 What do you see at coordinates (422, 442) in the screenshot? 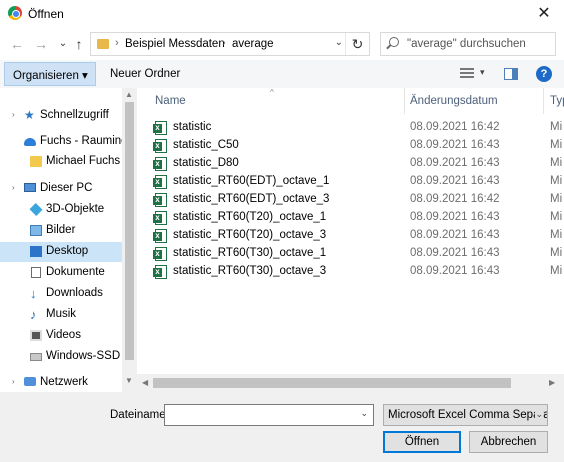
I see `open-button: Öffnen` at bounding box center [422, 442].